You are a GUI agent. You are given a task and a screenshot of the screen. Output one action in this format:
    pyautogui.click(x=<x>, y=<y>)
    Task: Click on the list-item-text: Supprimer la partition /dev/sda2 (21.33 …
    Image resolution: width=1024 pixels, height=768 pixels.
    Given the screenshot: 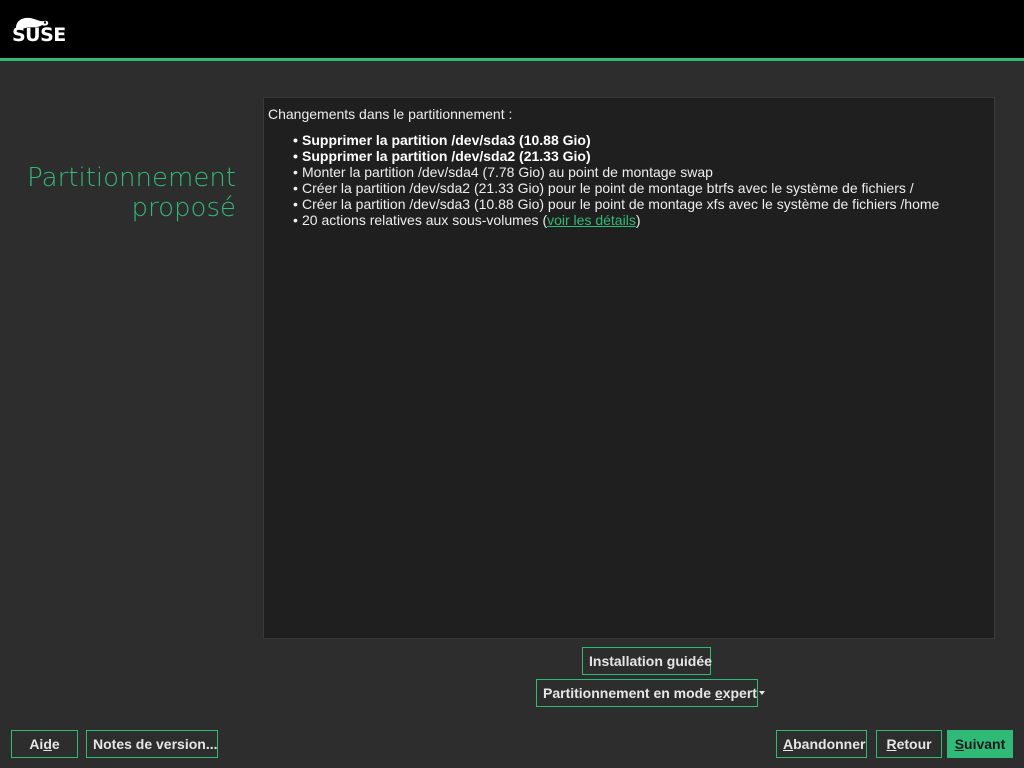 What is the action you would take?
    pyautogui.click(x=446, y=156)
    